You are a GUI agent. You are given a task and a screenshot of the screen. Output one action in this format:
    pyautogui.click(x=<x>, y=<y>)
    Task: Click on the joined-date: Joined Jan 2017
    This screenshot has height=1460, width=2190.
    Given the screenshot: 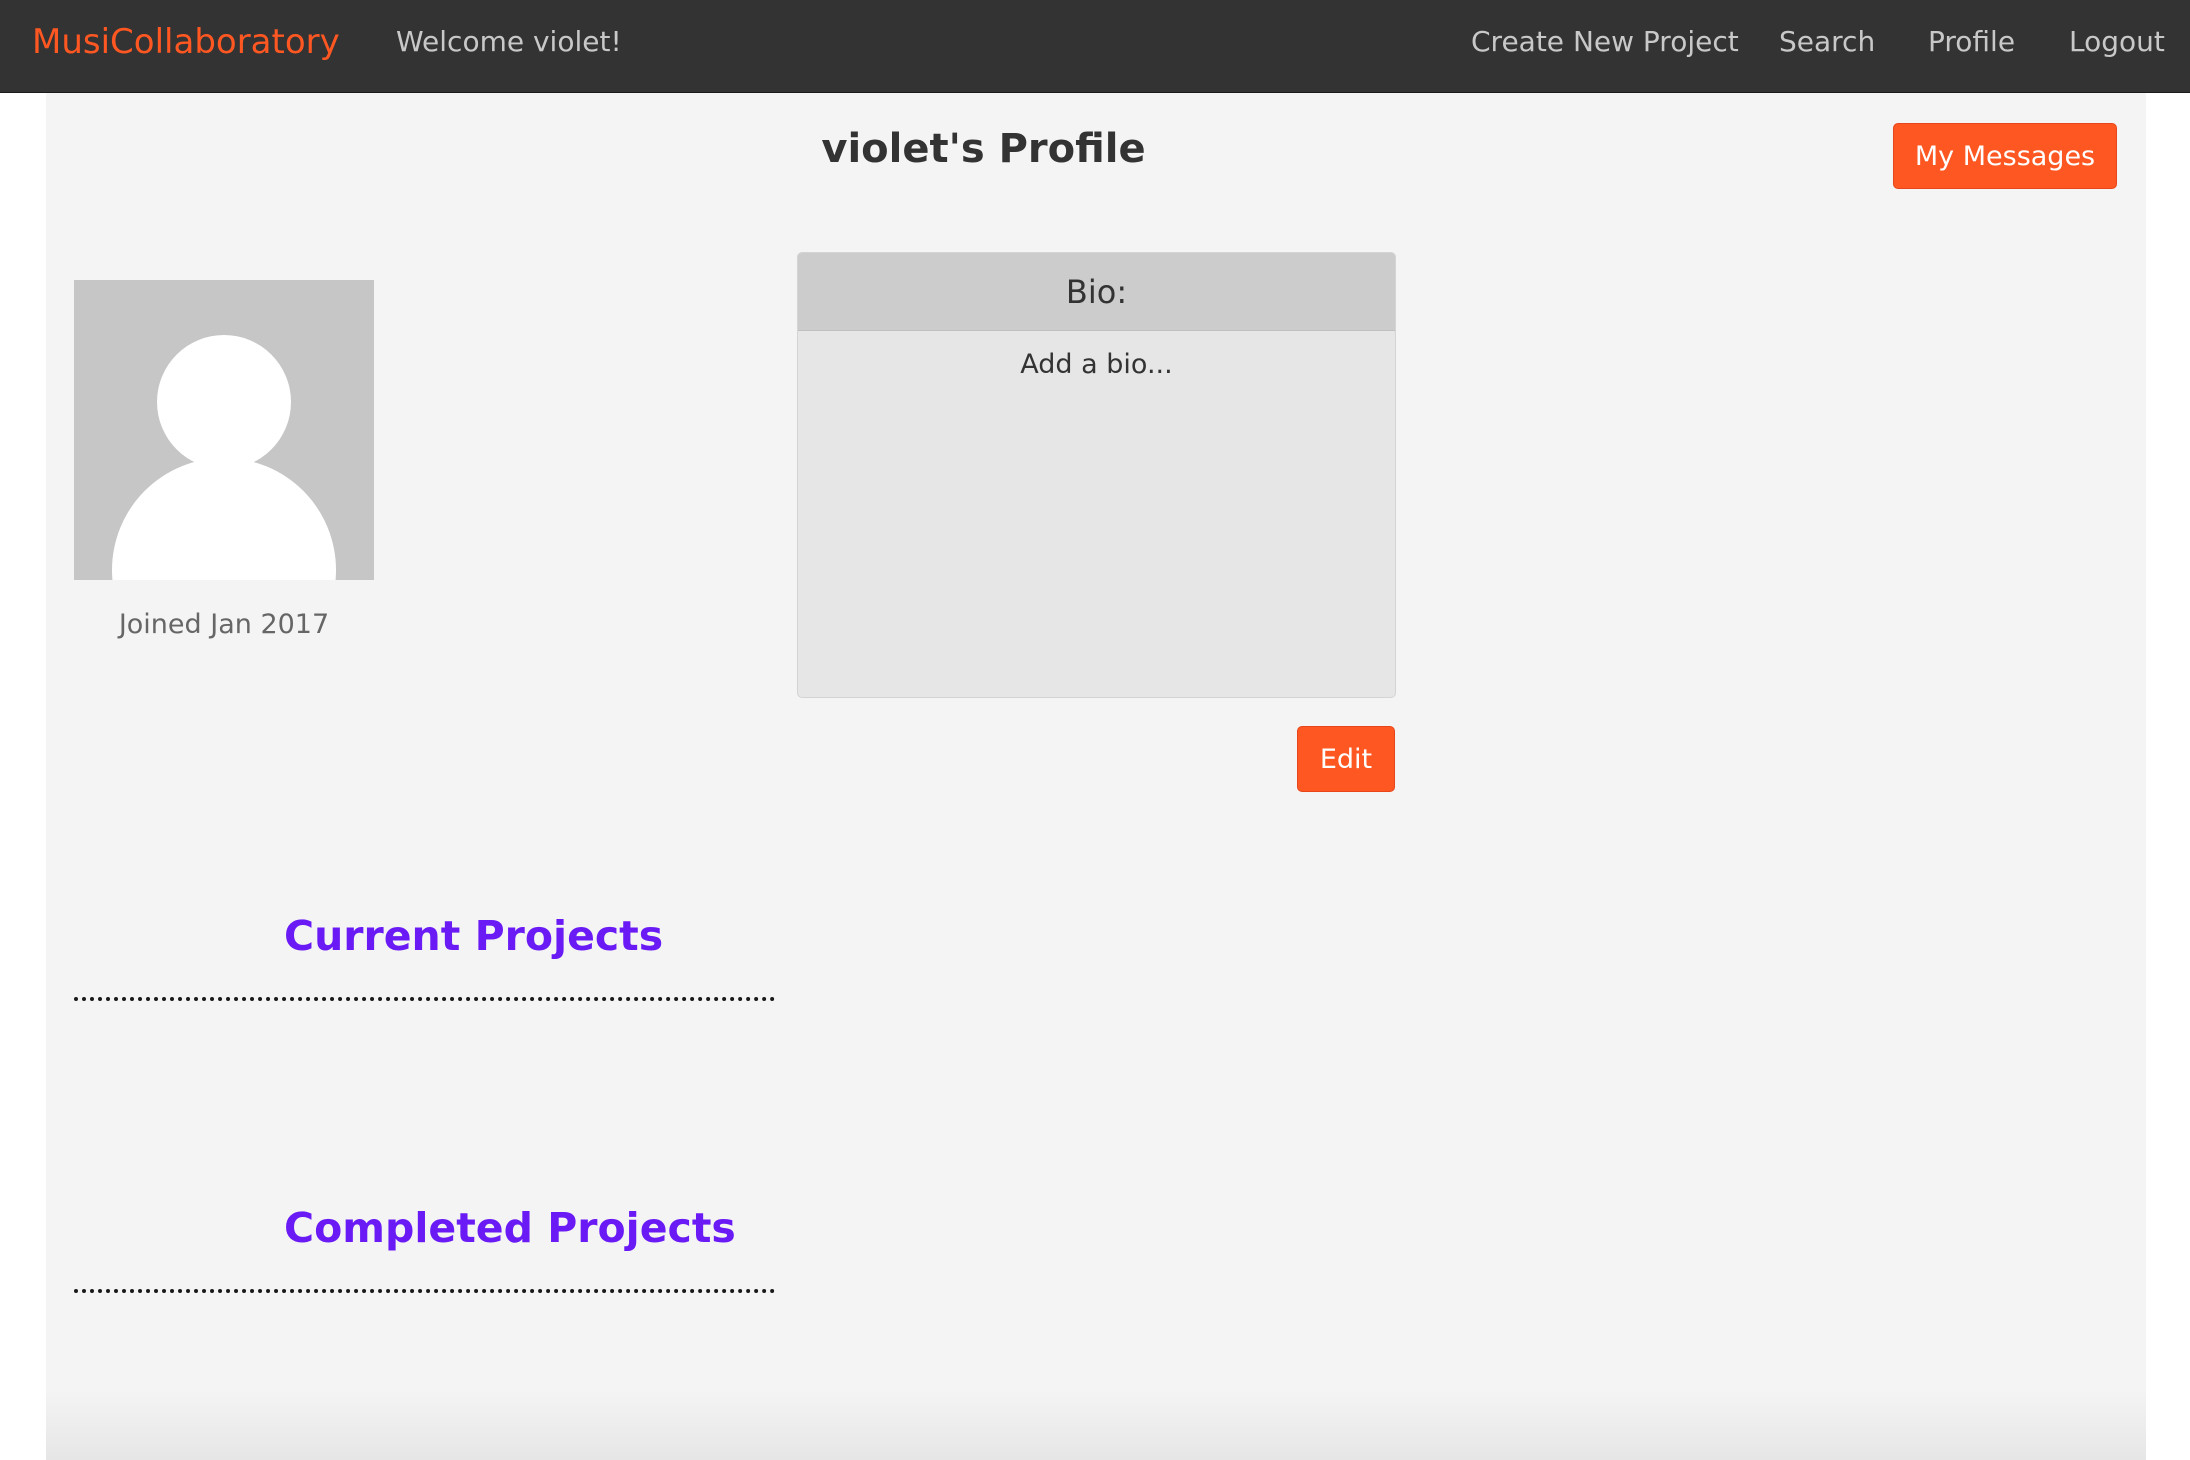 What is the action you would take?
    pyautogui.click(x=224, y=624)
    